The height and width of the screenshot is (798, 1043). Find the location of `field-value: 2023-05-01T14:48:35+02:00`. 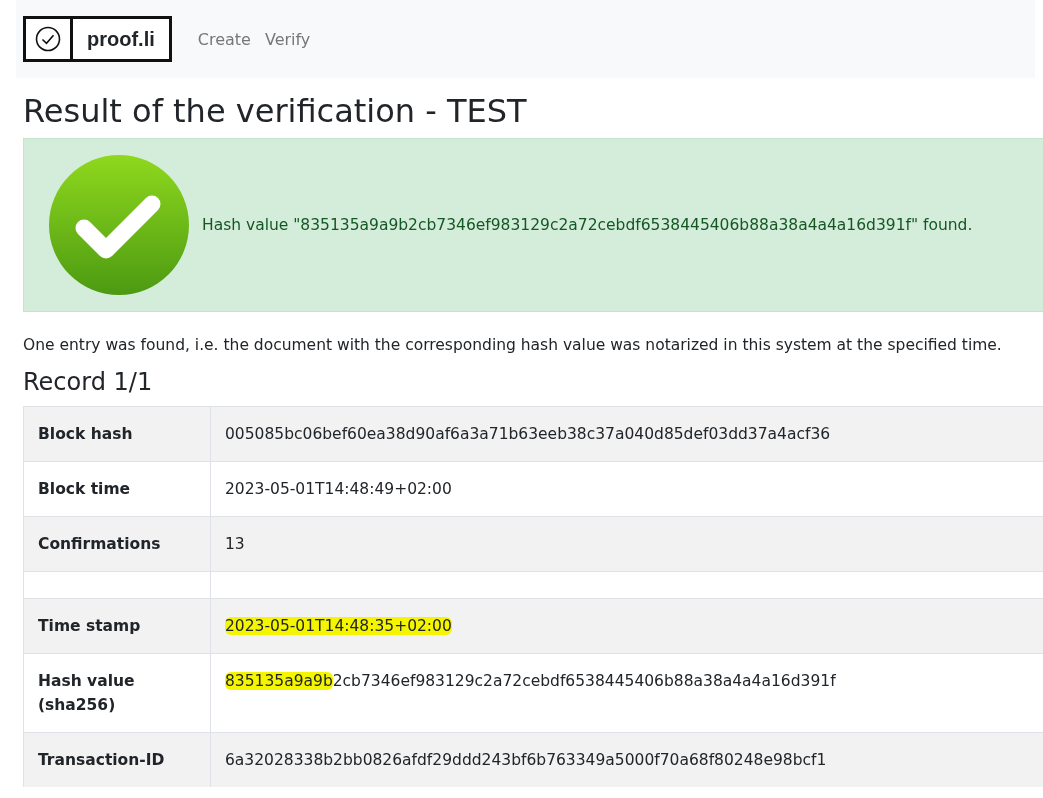

field-value: 2023-05-01T14:48:35+02:00 is located at coordinates (338, 626).